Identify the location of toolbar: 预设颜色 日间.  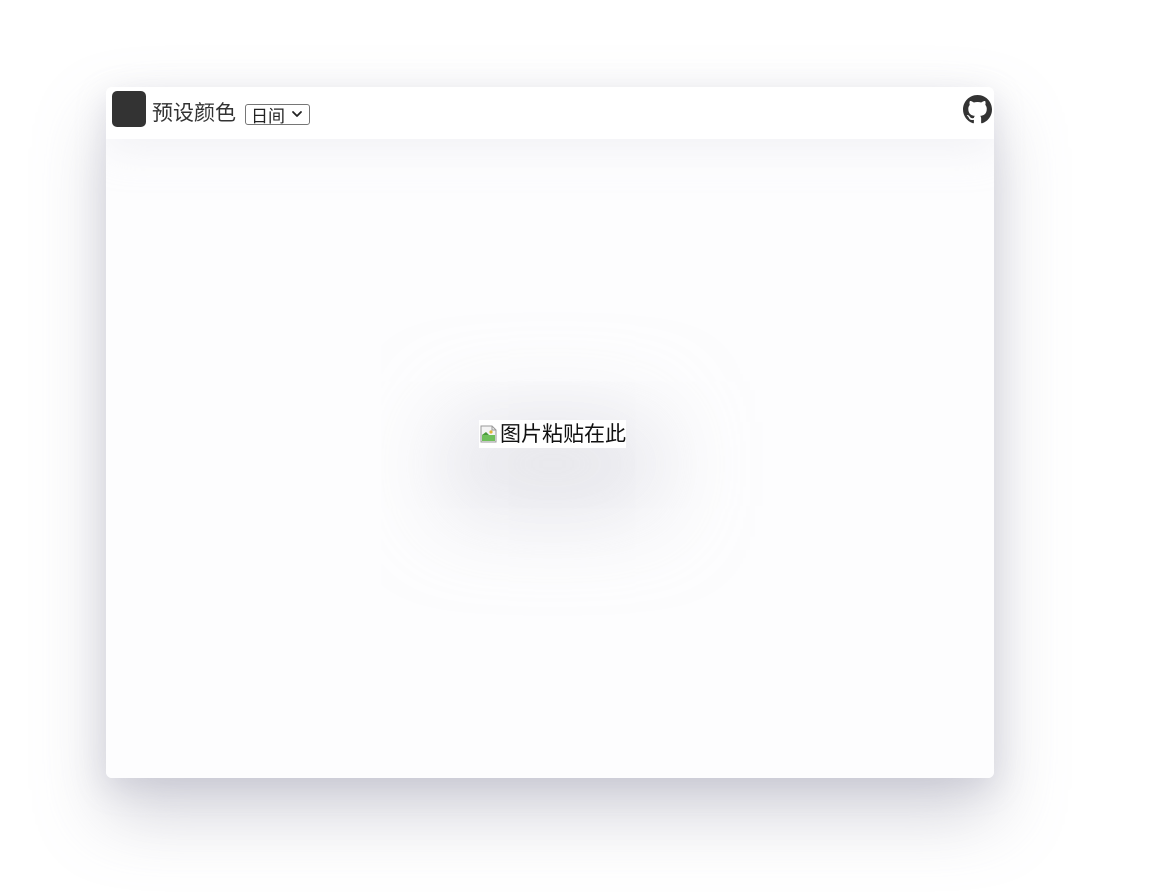
(550, 113).